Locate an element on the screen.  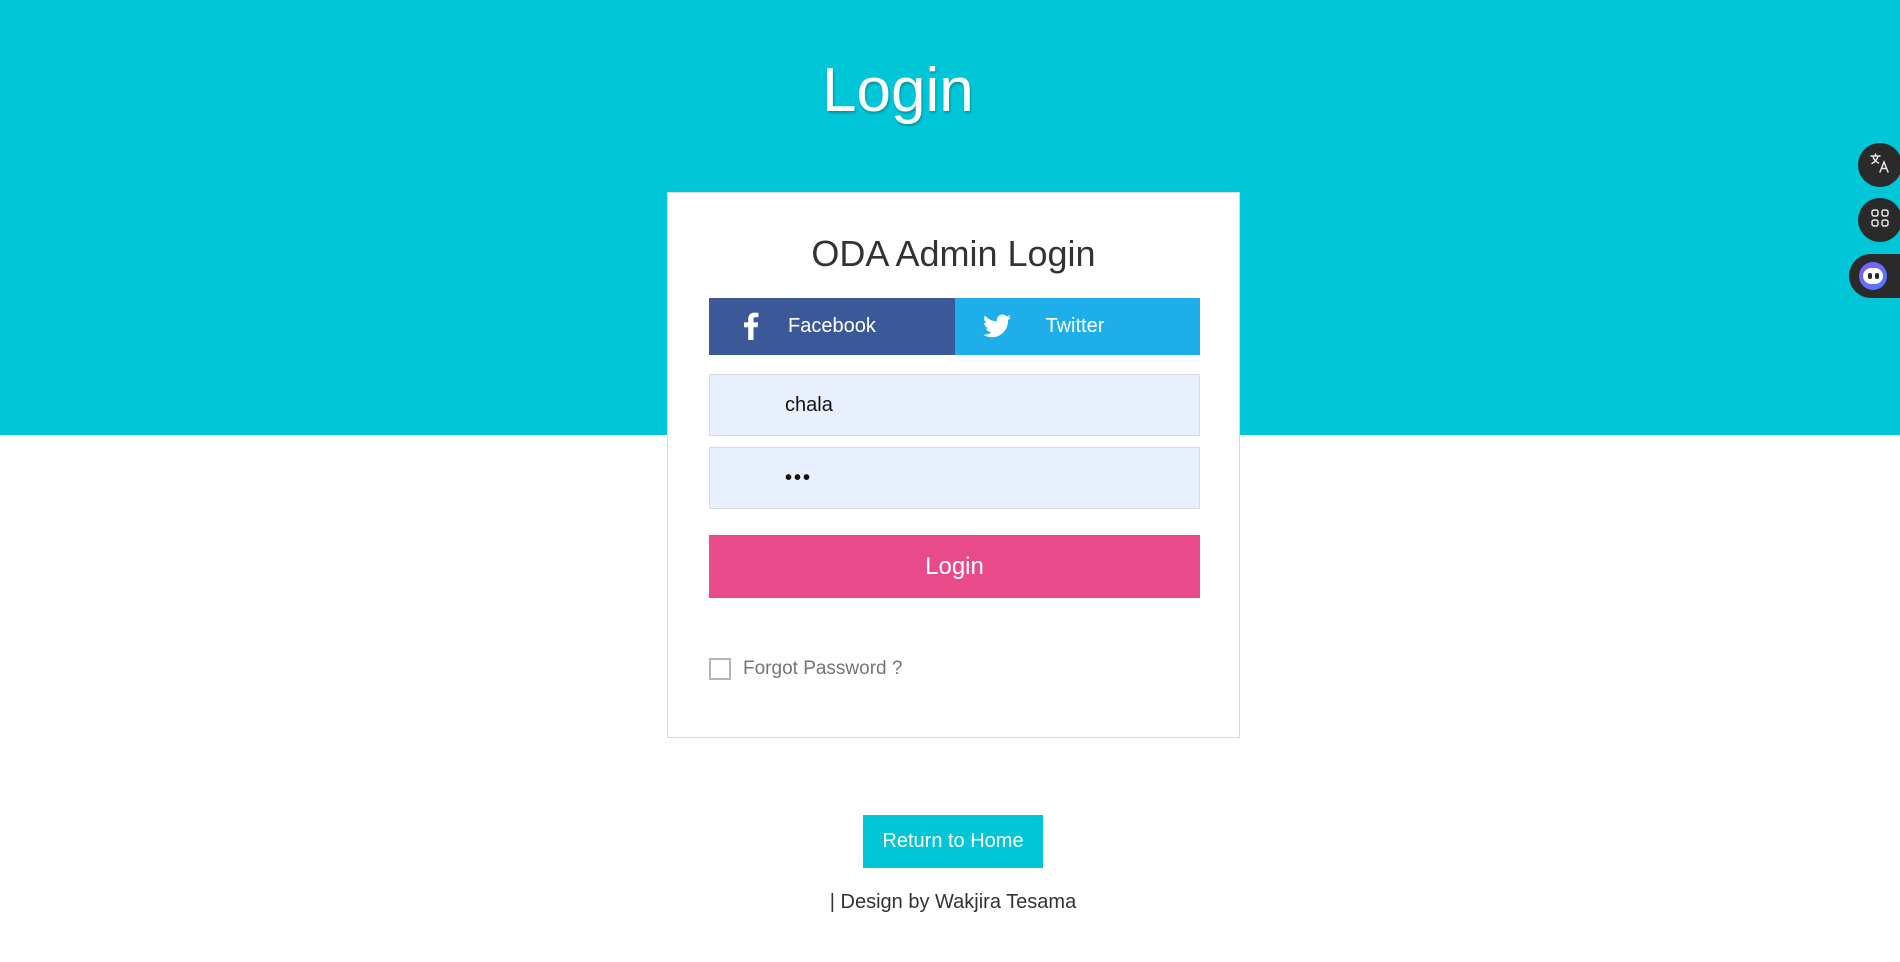
forgot-password-checkbox is located at coordinates (720, 669).